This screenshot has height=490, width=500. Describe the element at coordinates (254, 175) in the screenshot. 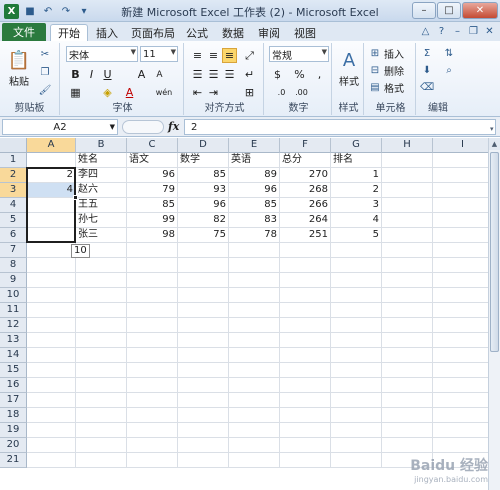

I see `cell-e2: 89` at that location.